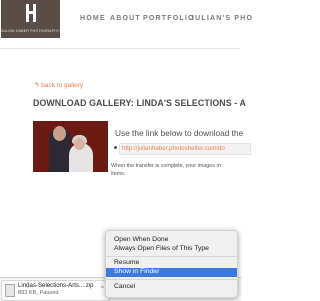 The width and height of the screenshot is (320, 301). What do you see at coordinates (125, 18) in the screenshot?
I see `nav-about: ABOUT` at bounding box center [125, 18].